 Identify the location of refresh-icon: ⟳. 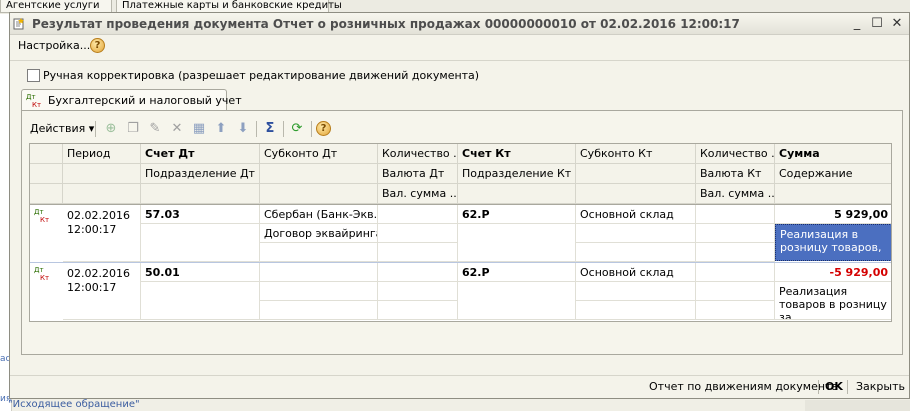
(297, 129).